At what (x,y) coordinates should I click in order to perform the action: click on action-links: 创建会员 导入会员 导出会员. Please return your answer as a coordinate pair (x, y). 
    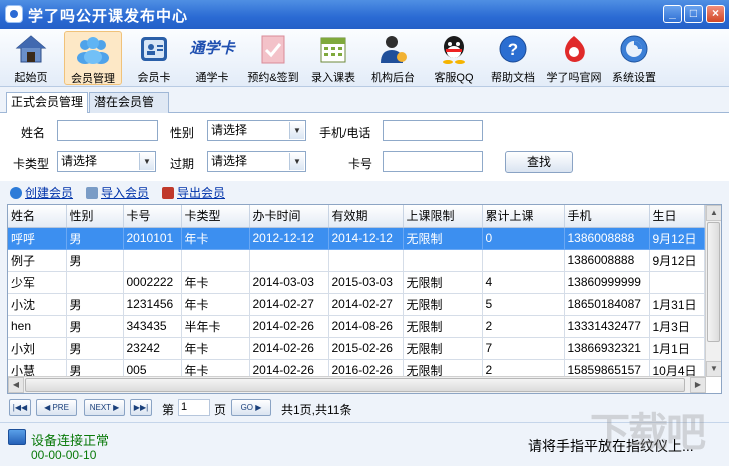
    Looking at the image, I should click on (364, 192).